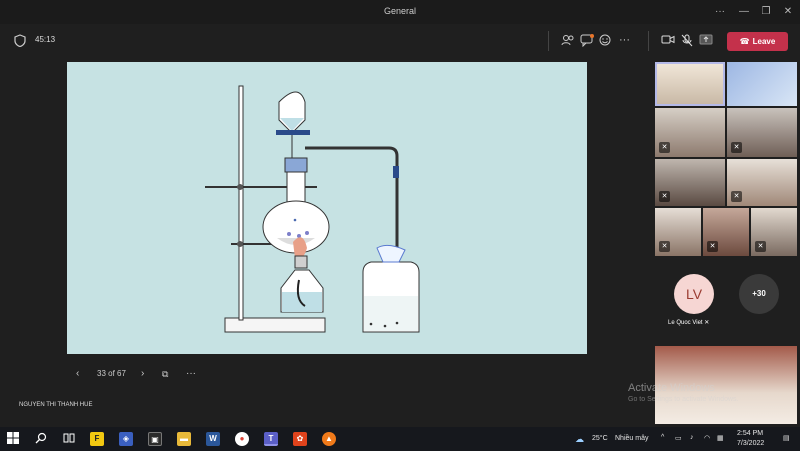  Describe the element at coordinates (720, 12) in the screenshot. I see `more-icon: ···` at that location.